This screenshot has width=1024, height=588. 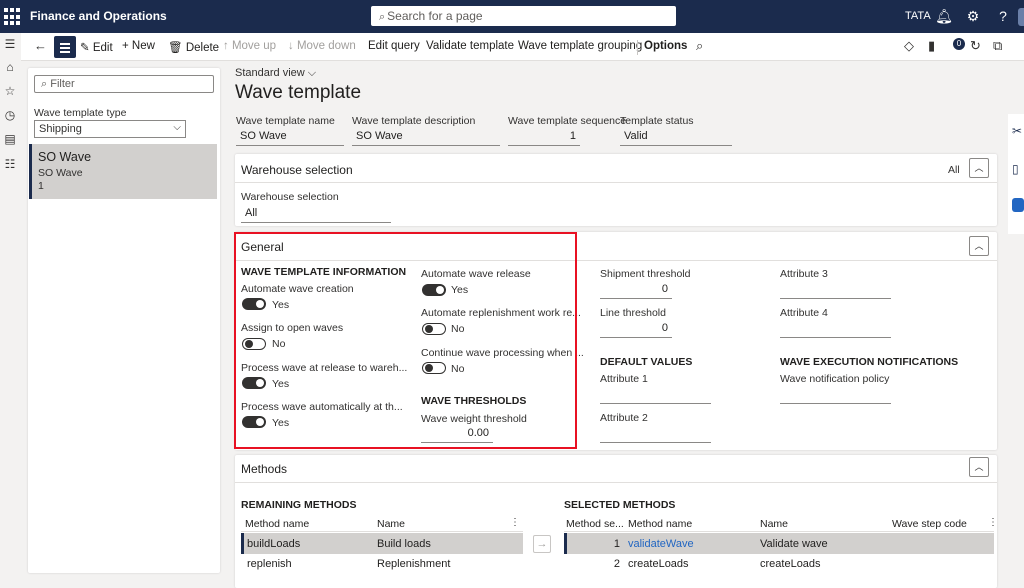 What do you see at coordinates (326, 46) in the screenshot?
I see `move-down-label: Move down` at bounding box center [326, 46].